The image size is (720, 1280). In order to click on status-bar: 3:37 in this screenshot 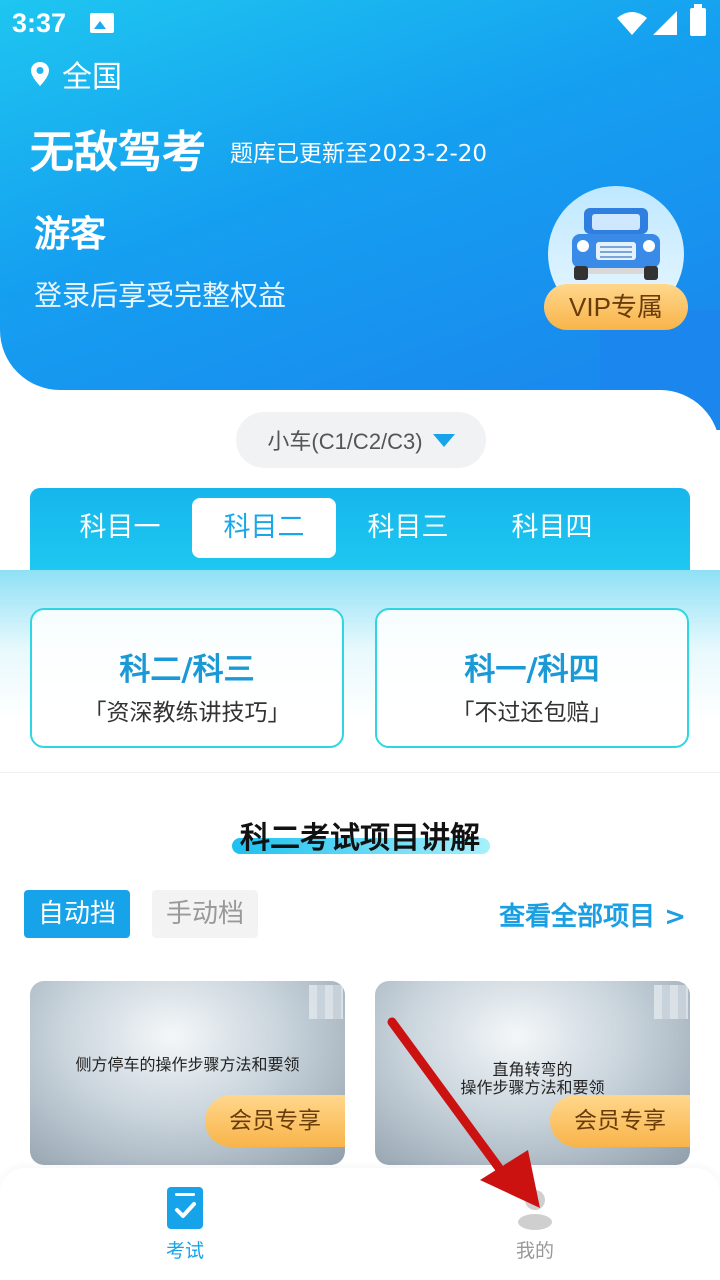, I will do `click(360, 25)`.